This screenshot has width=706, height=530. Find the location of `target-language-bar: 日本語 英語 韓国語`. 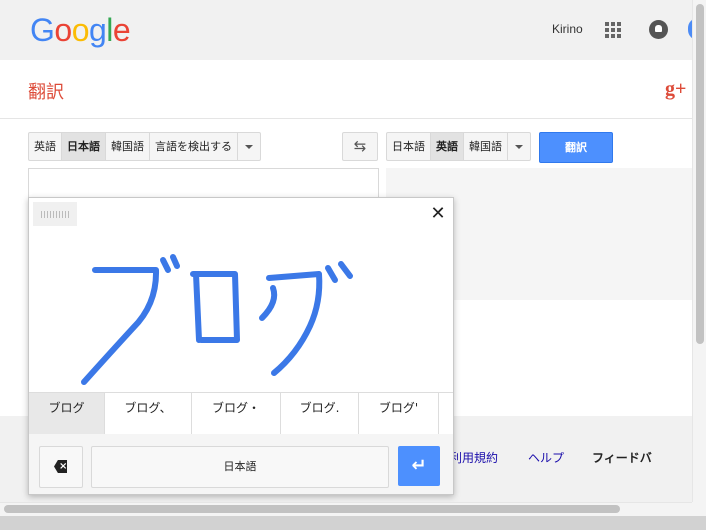

target-language-bar: 日本語 英語 韓国語 is located at coordinates (458, 146).